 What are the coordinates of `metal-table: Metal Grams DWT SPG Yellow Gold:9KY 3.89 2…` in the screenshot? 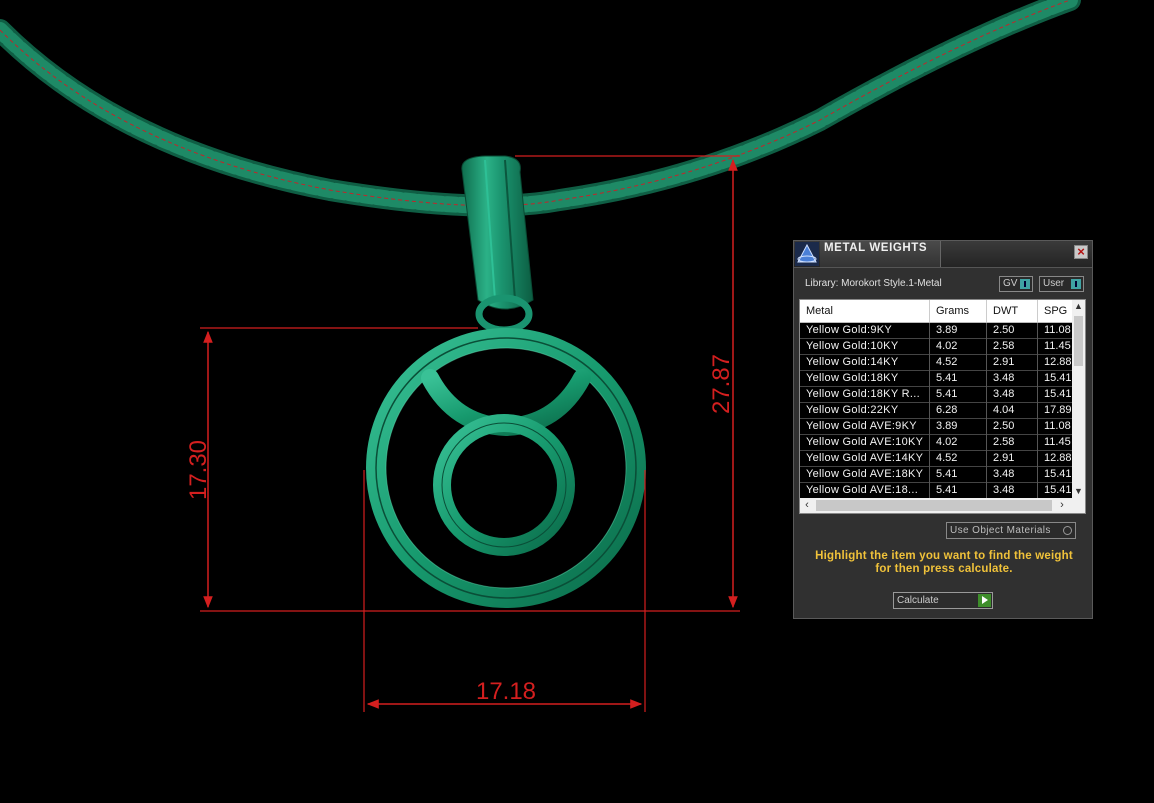 It's located at (942, 406).